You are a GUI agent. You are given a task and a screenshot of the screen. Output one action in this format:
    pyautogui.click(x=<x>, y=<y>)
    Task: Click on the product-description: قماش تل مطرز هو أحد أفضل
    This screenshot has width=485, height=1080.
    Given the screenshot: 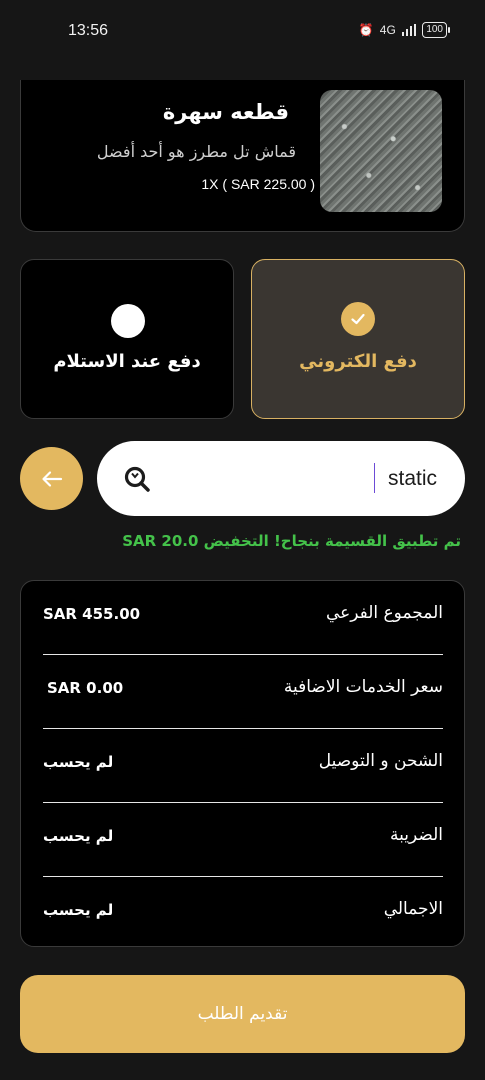 What is the action you would take?
    pyautogui.click(x=196, y=151)
    